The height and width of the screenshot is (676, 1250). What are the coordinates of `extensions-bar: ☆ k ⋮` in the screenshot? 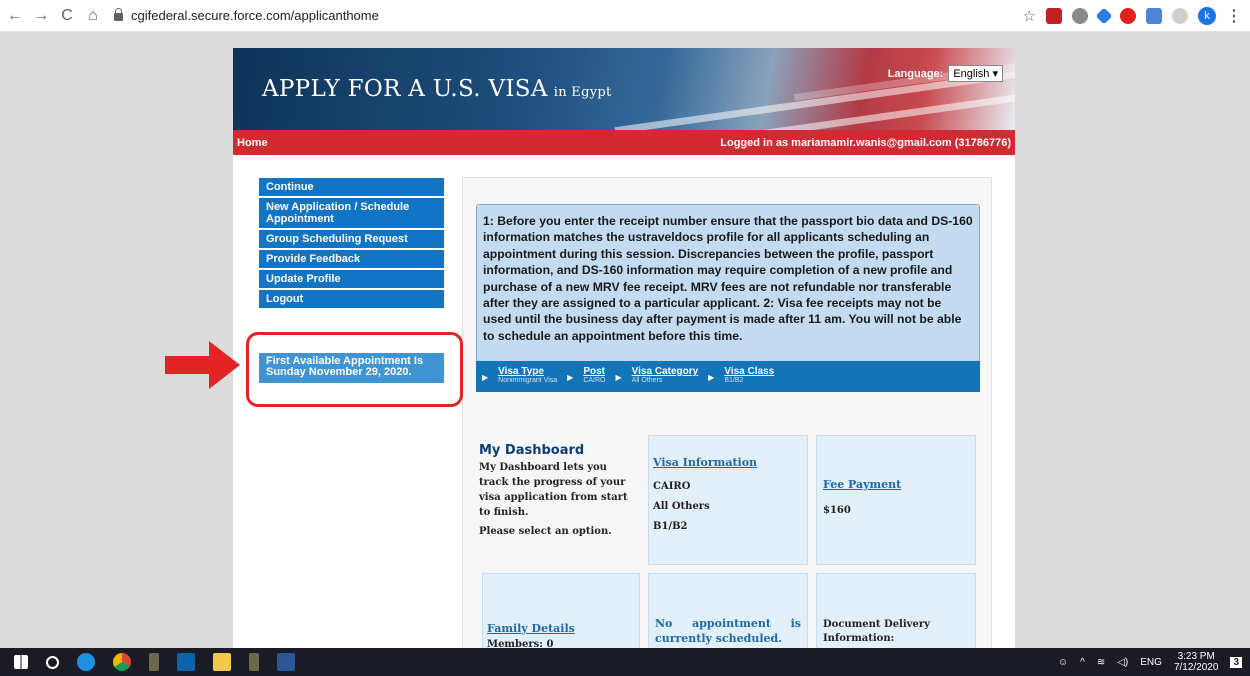 It's located at (1132, 16).